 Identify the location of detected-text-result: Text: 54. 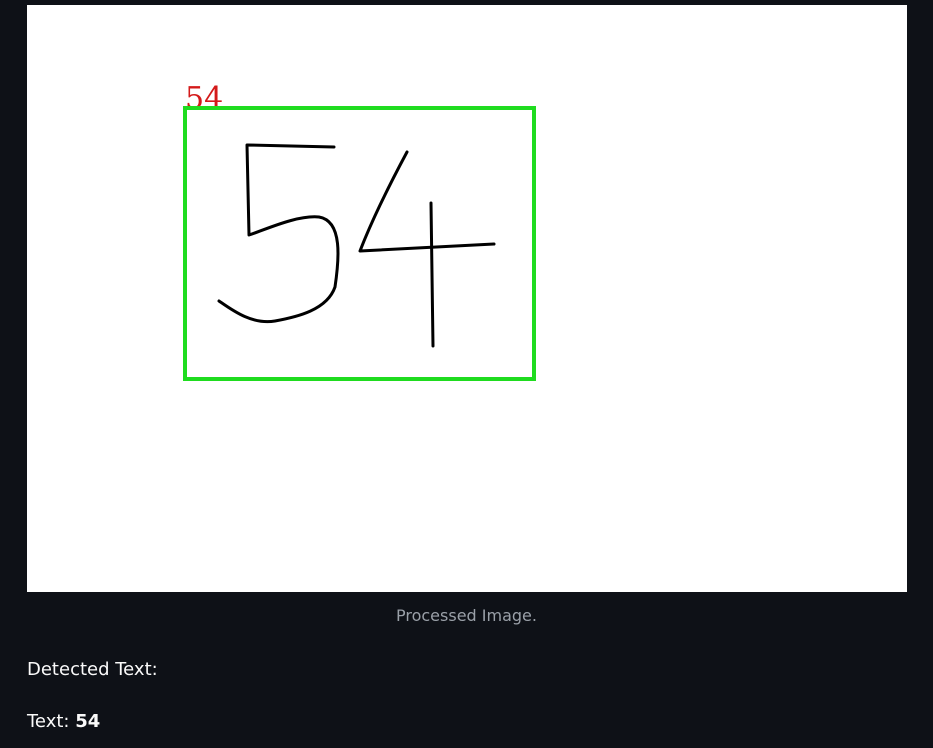
(63, 722).